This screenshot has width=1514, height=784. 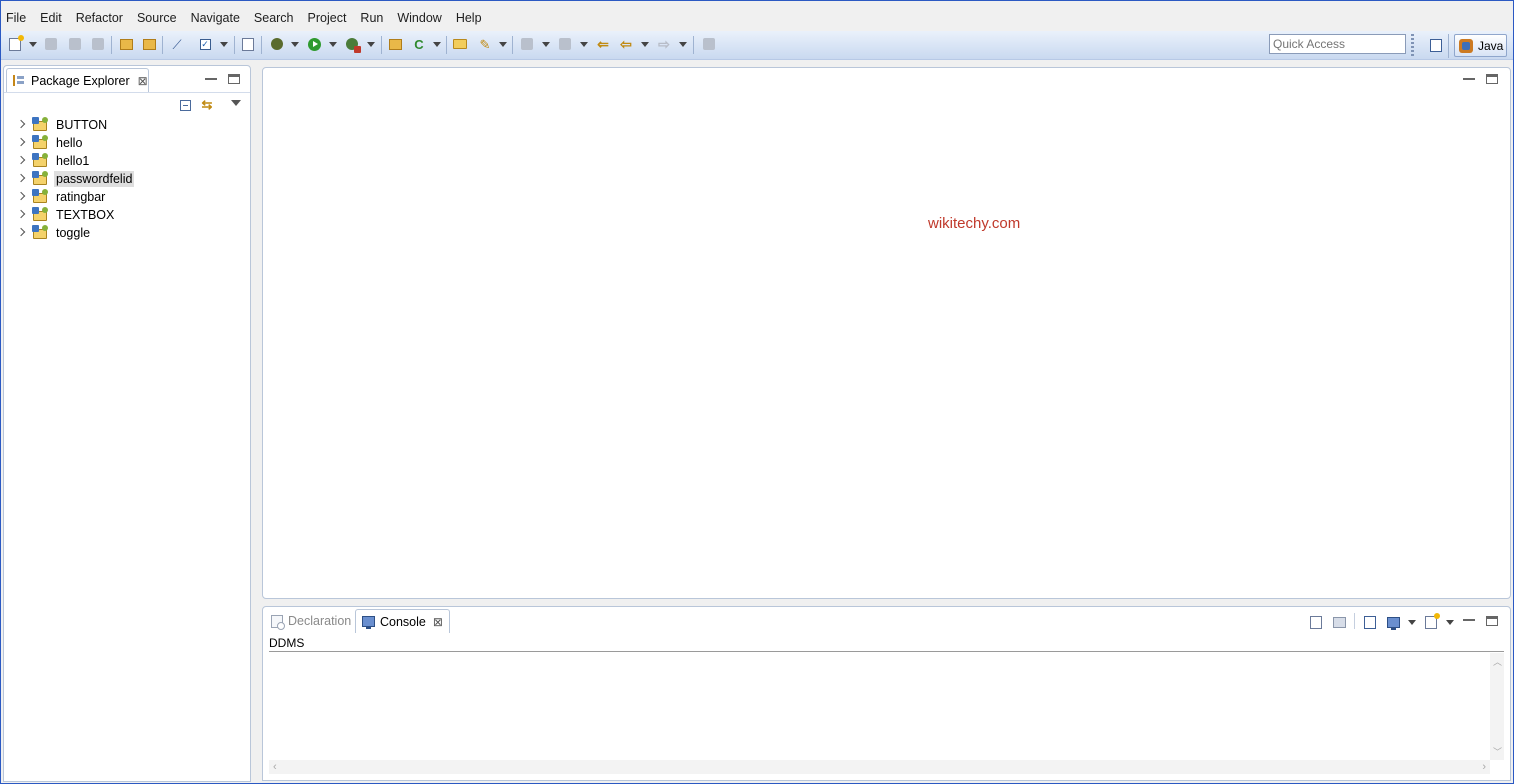 I want to click on tree-item-label: hello1, so click(x=73, y=161).